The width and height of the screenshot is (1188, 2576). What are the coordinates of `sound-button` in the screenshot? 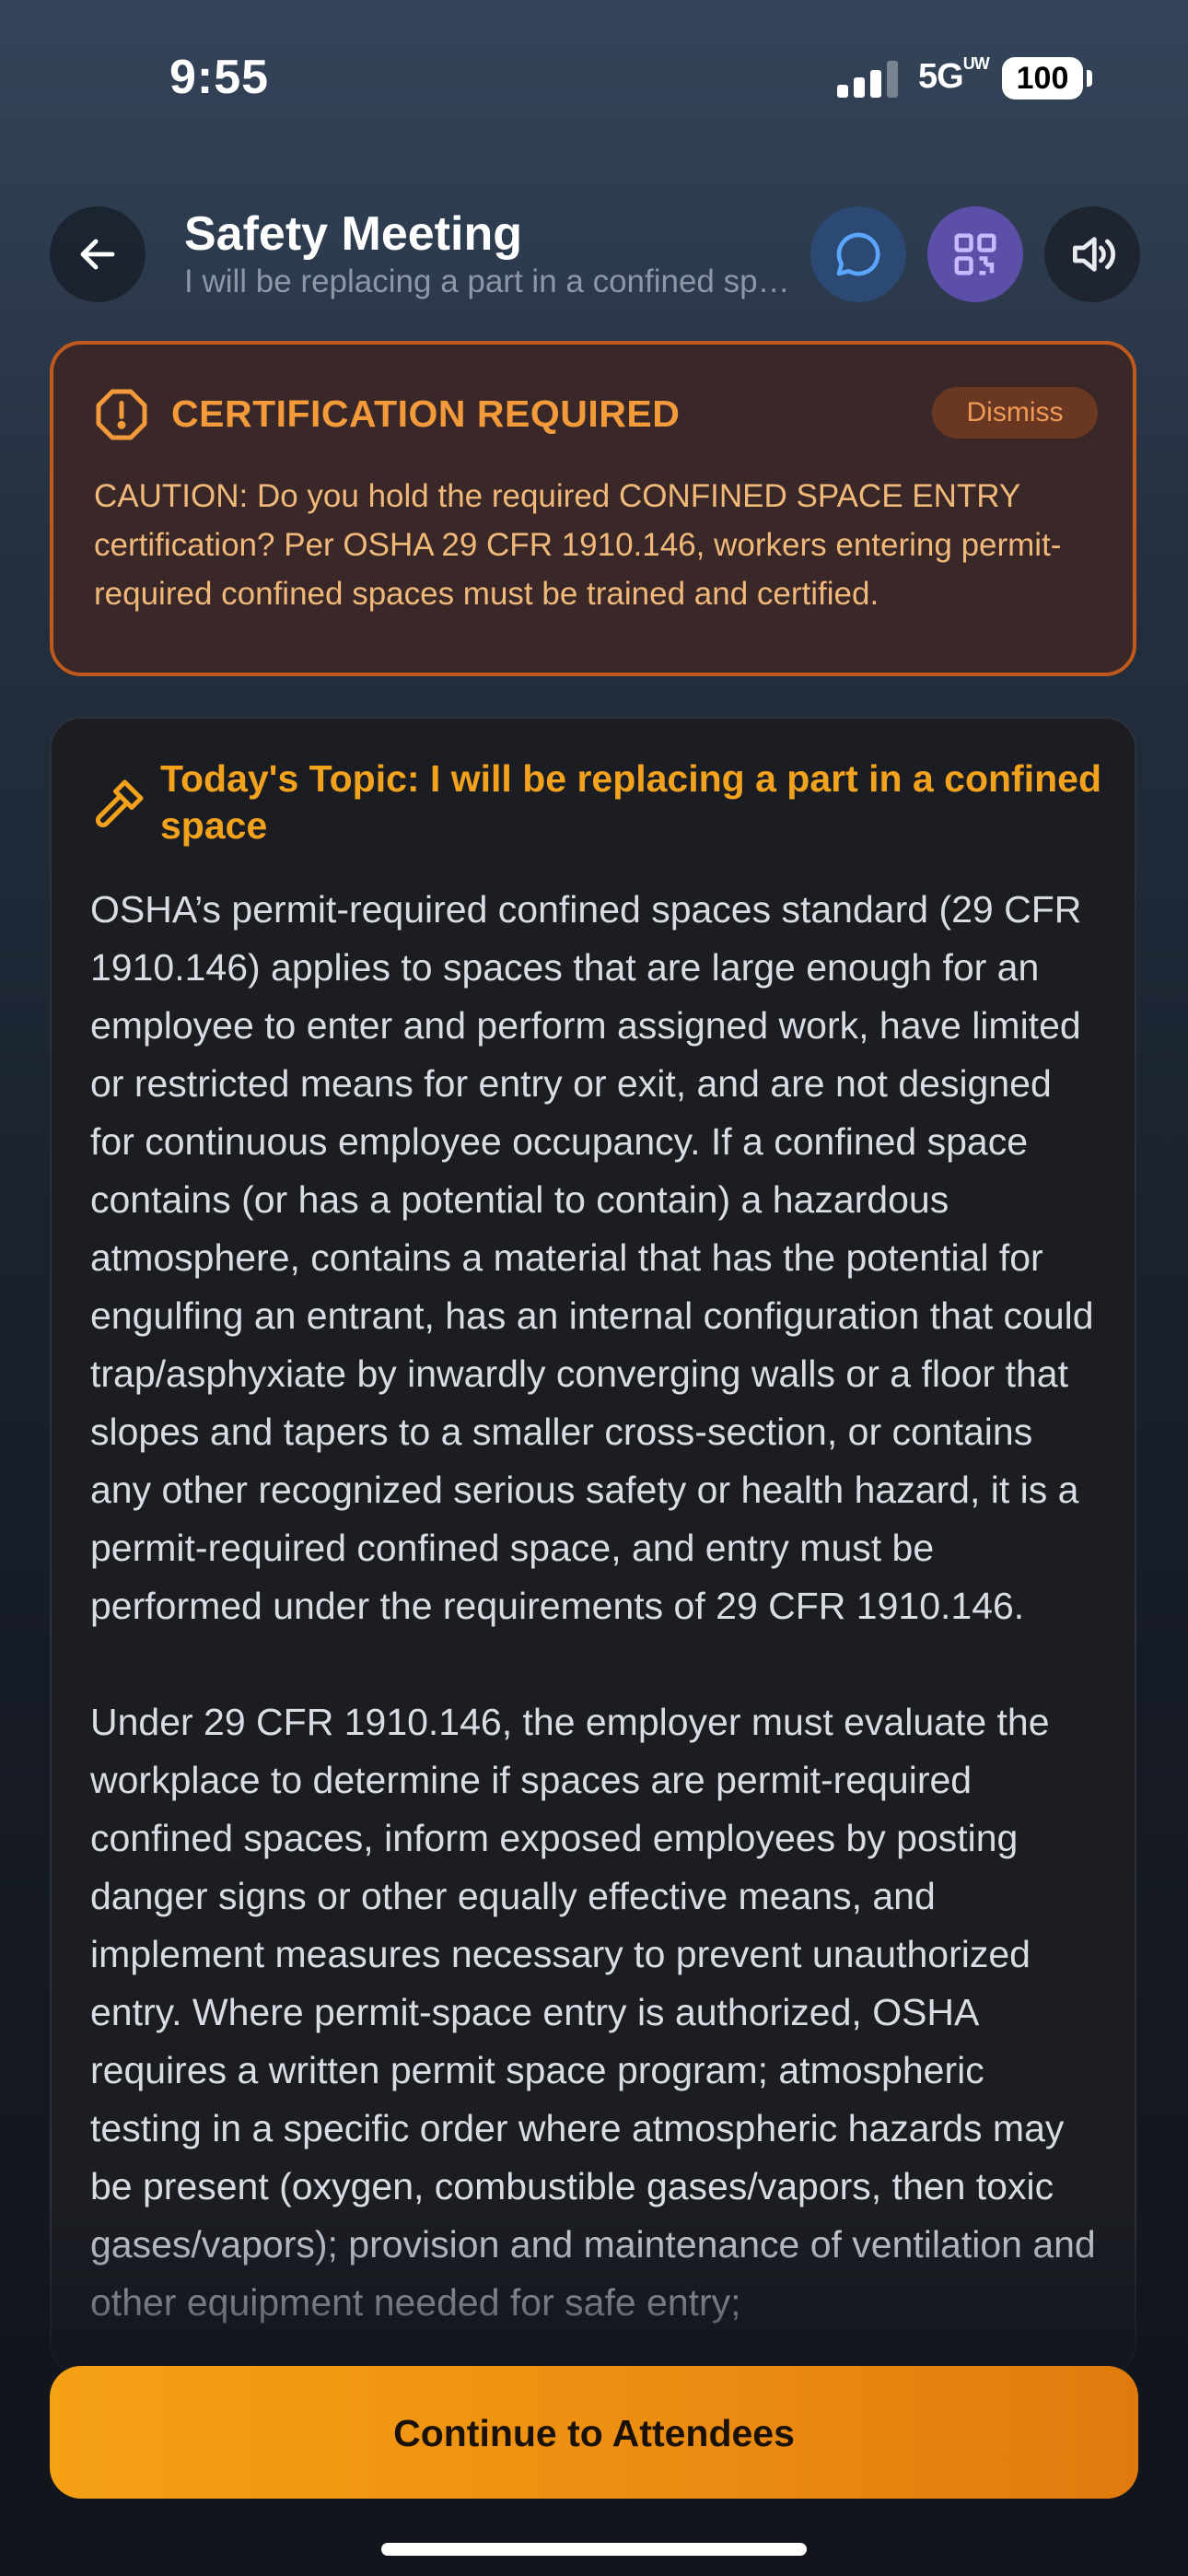 It's located at (1092, 254).